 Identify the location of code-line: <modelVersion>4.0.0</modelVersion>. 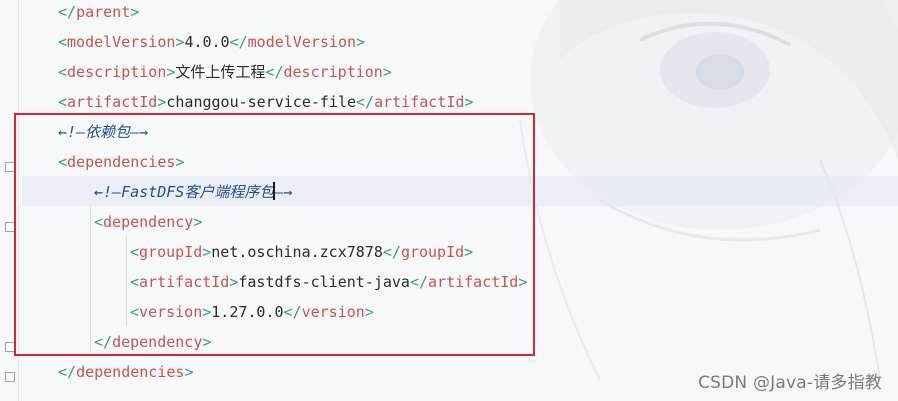
(212, 42).